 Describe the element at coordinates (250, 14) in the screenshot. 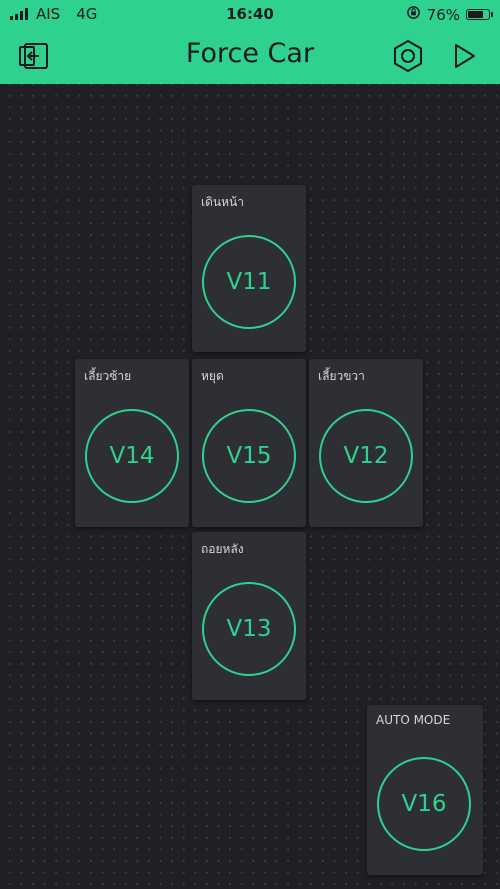

I see `status-bar: AIS 4G 16:40 76%` at that location.